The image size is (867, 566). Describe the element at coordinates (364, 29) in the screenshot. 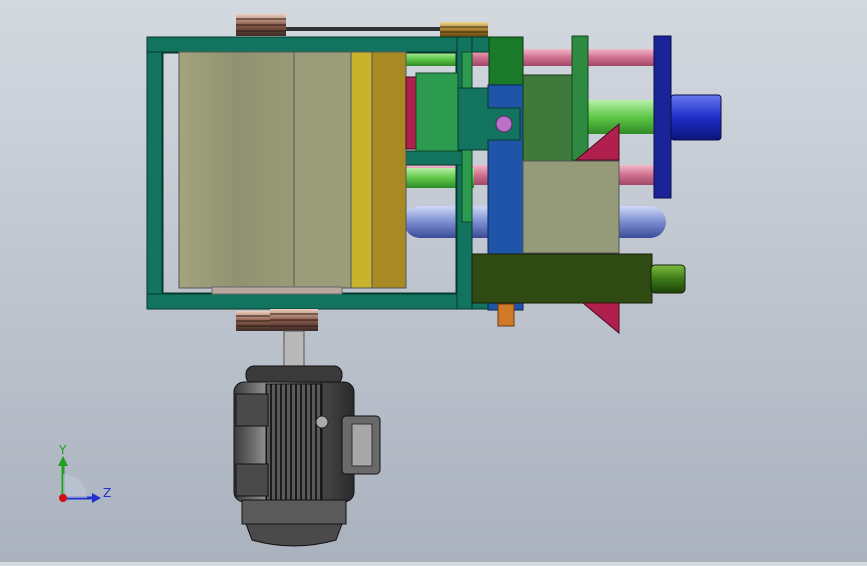

I see `drive-belt` at that location.